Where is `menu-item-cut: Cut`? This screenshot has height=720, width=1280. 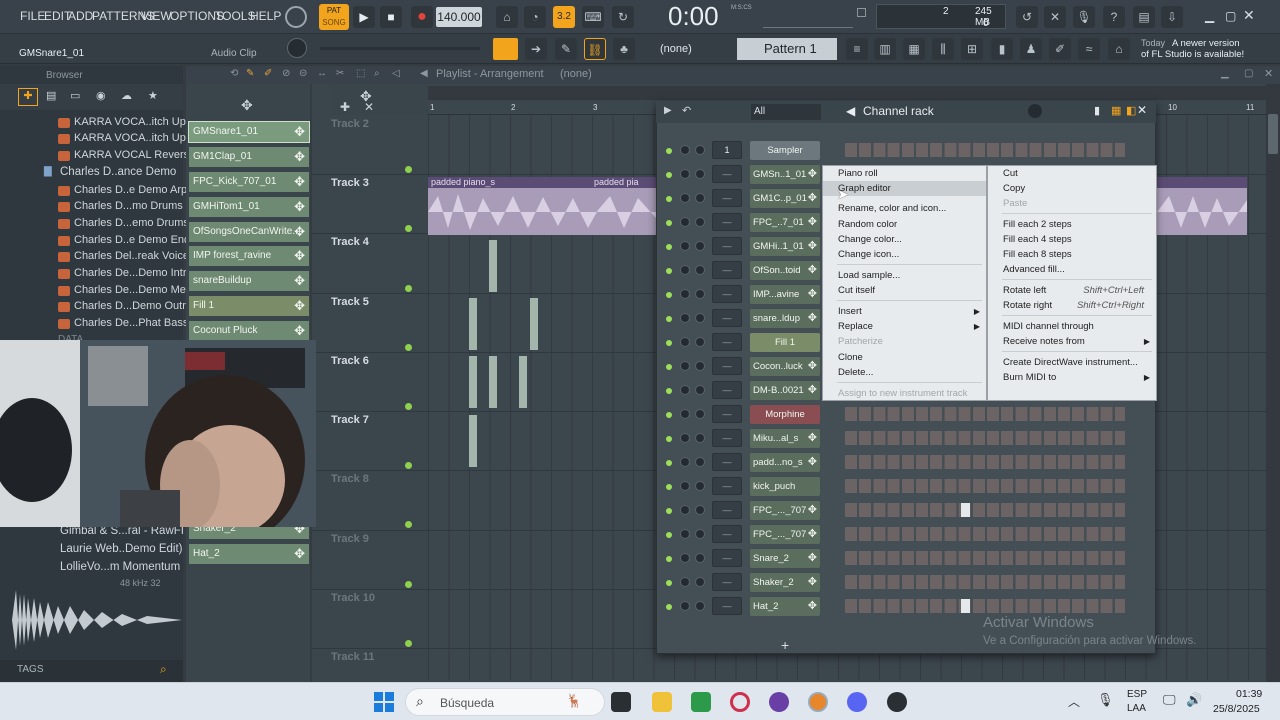 menu-item-cut: Cut is located at coordinates (1072, 173).